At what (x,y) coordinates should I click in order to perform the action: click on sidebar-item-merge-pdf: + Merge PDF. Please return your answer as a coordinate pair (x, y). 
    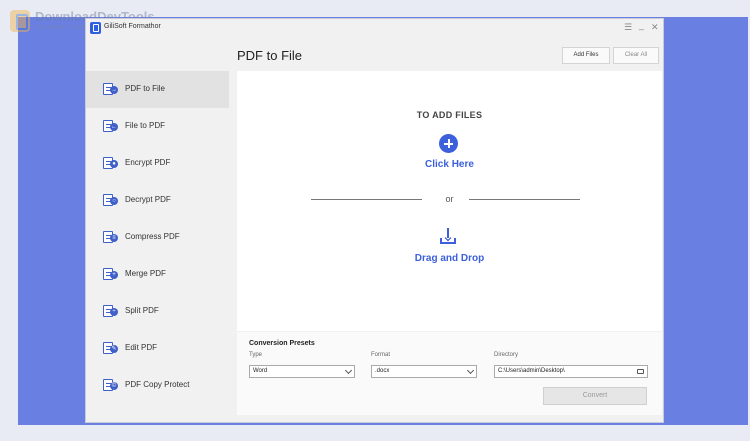
    Looking at the image, I should click on (157, 274).